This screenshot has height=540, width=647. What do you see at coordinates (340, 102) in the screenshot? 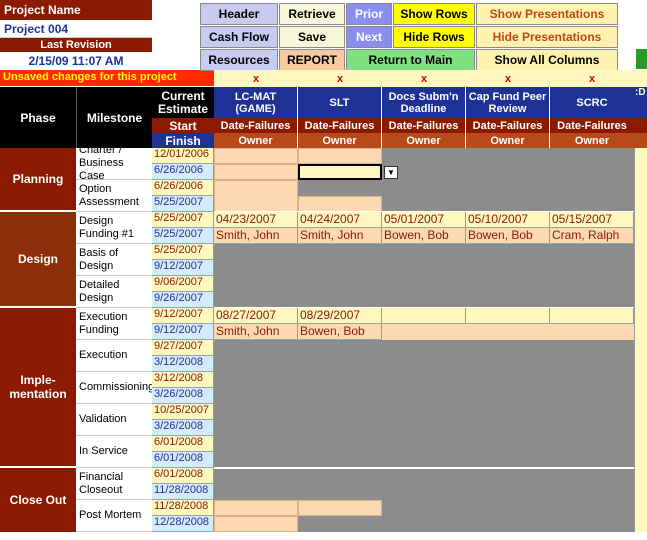
I see `col-title-slt: SLT` at bounding box center [340, 102].